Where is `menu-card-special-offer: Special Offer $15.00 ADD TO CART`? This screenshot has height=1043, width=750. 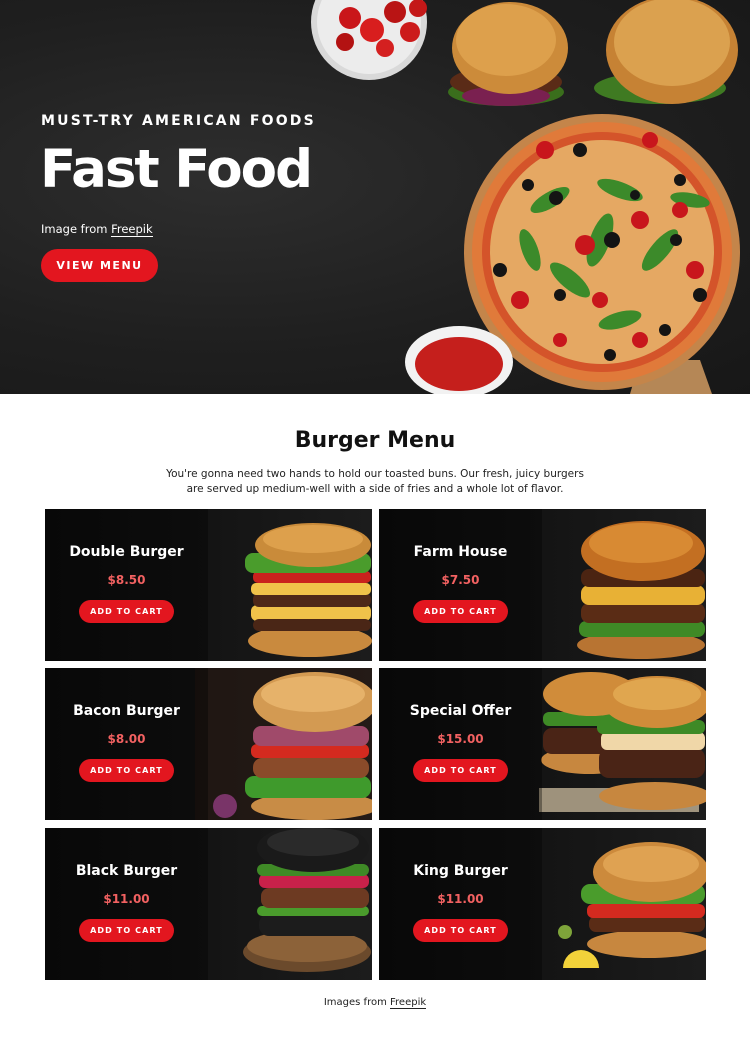 menu-card-special-offer: Special Offer $15.00 ADD TO CART is located at coordinates (542, 744).